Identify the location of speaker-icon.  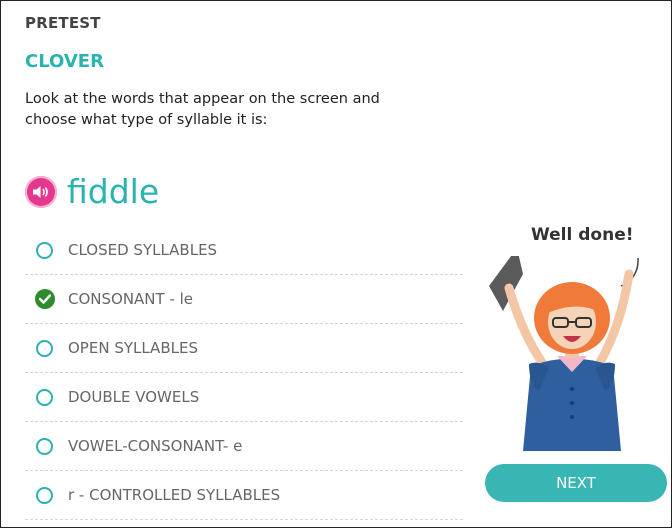
(40, 192).